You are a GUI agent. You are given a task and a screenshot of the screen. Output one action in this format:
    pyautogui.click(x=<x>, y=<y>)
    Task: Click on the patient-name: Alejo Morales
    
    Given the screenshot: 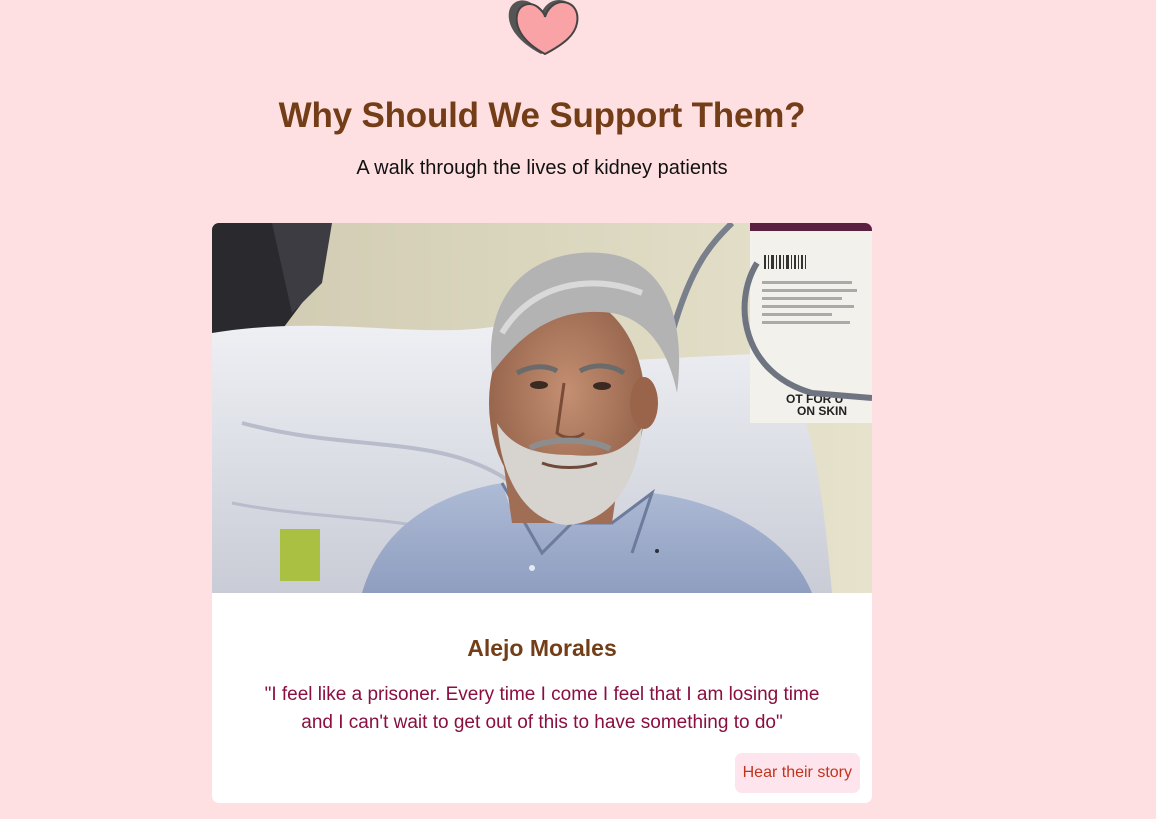 What is the action you would take?
    pyautogui.click(x=542, y=648)
    